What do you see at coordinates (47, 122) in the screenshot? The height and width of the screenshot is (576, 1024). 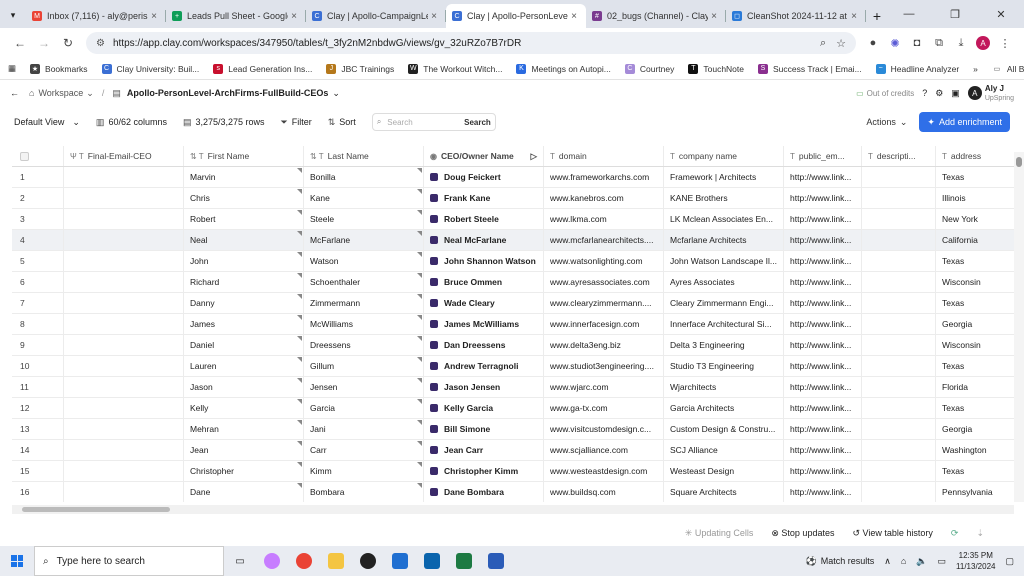 I see `view-selector: Default View ⌄` at bounding box center [47, 122].